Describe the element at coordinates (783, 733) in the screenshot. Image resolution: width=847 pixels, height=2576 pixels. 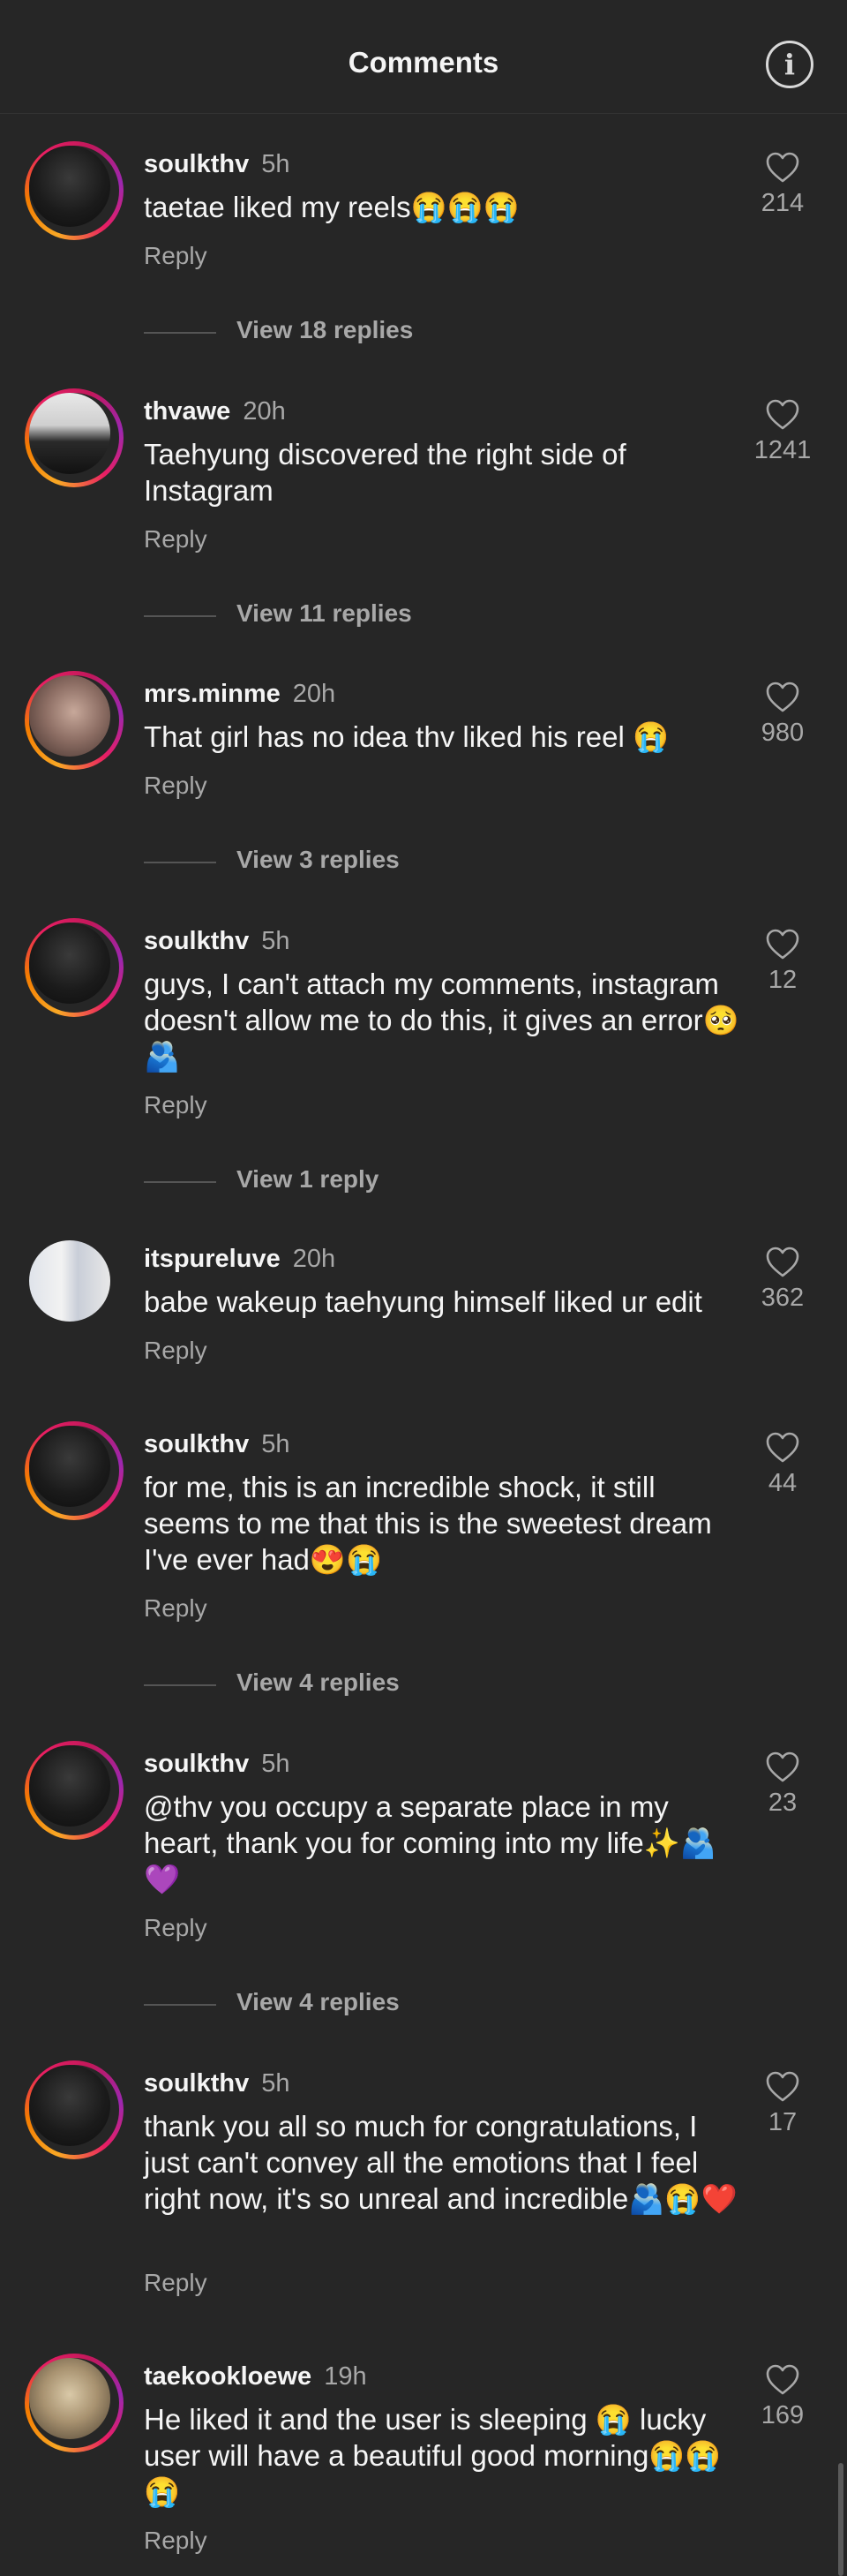
I see `like-count: 980` at that location.